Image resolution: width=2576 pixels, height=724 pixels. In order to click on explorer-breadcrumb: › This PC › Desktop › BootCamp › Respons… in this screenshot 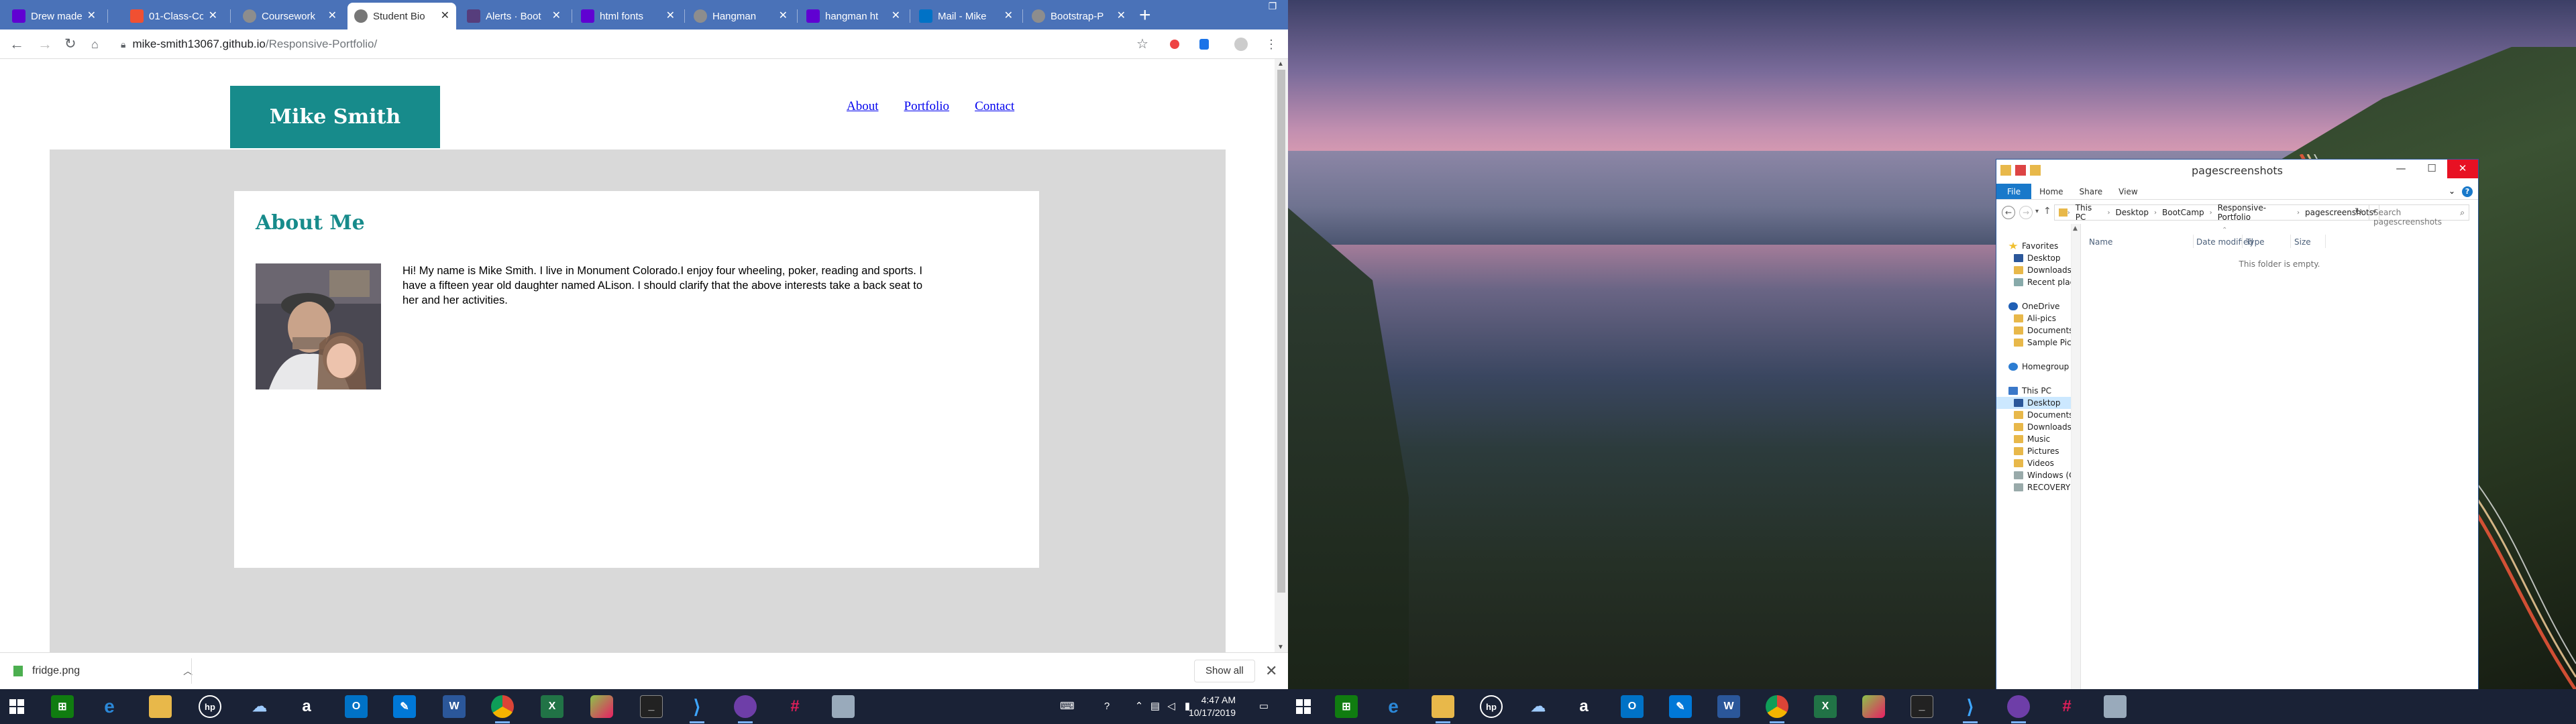, I will do `click(2216, 212)`.